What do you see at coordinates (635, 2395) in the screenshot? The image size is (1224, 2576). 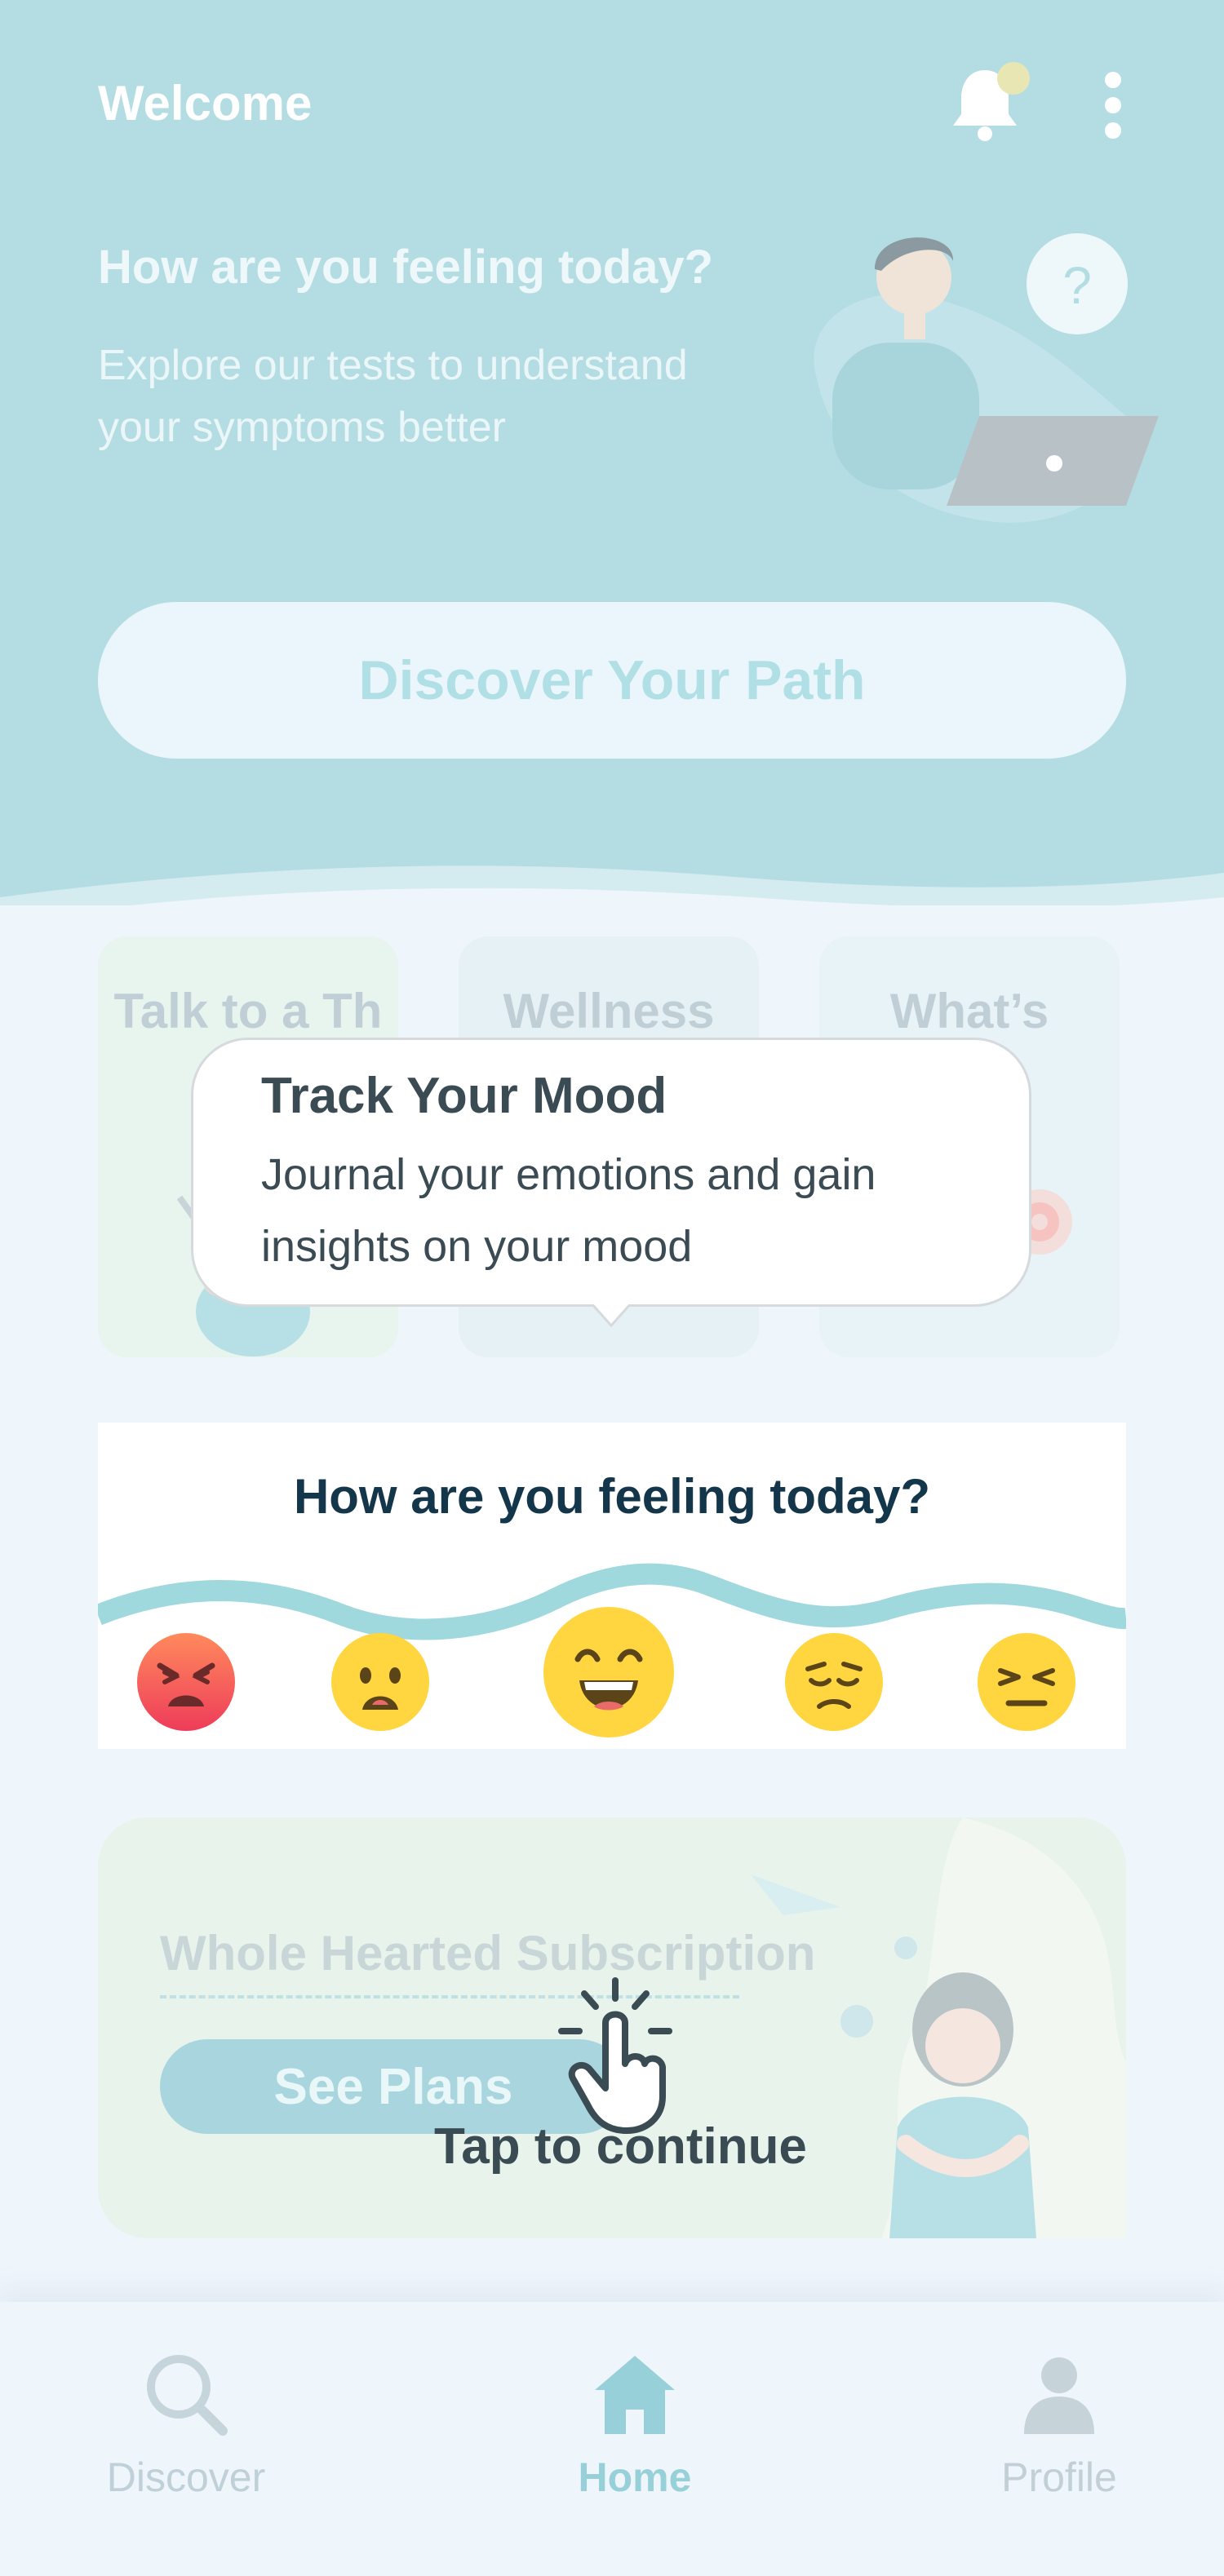 I see `home-icon` at bounding box center [635, 2395].